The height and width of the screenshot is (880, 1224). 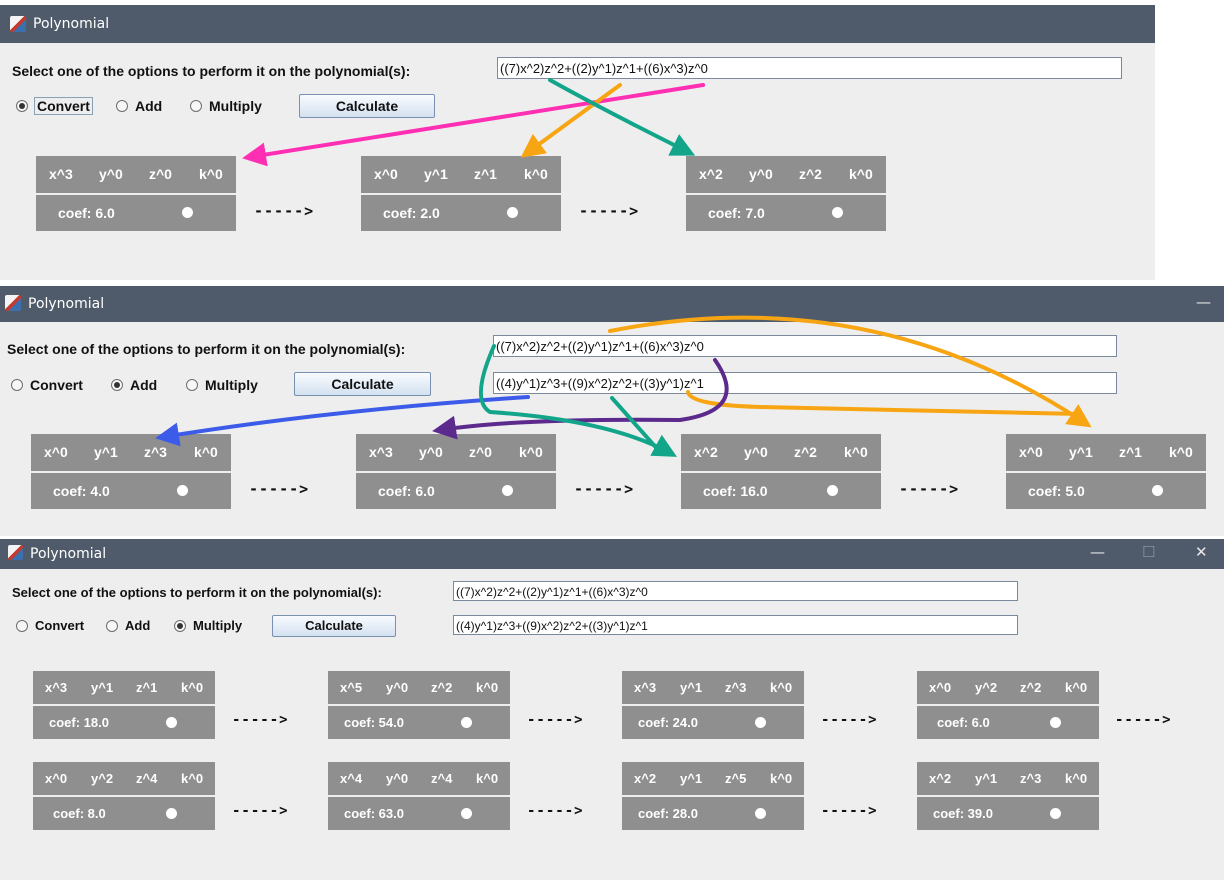 What do you see at coordinates (381, 452) in the screenshot?
I see `x-exponent: x^3` at bounding box center [381, 452].